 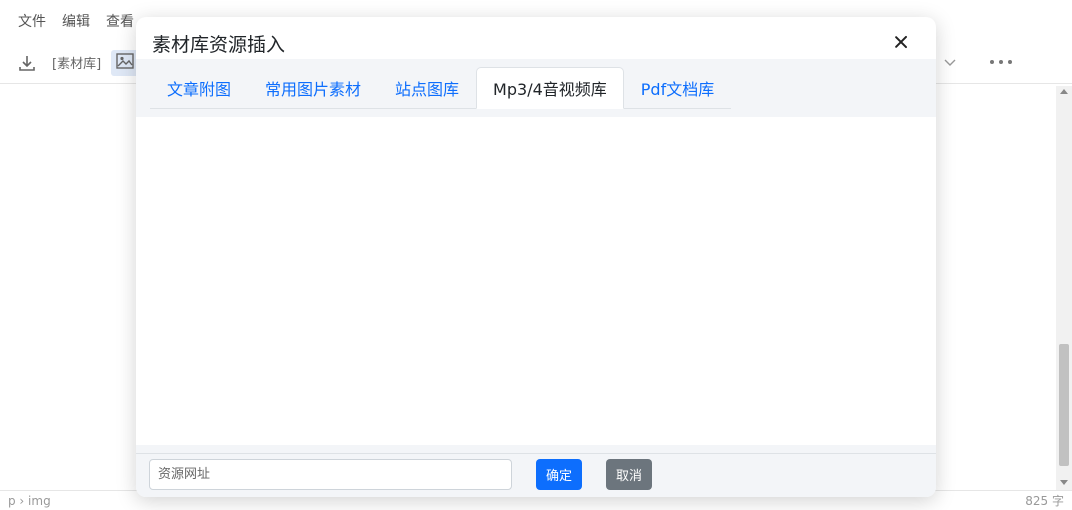 What do you see at coordinates (313, 88) in the screenshot?
I see `tab-common-images: 常用图片素材` at bounding box center [313, 88].